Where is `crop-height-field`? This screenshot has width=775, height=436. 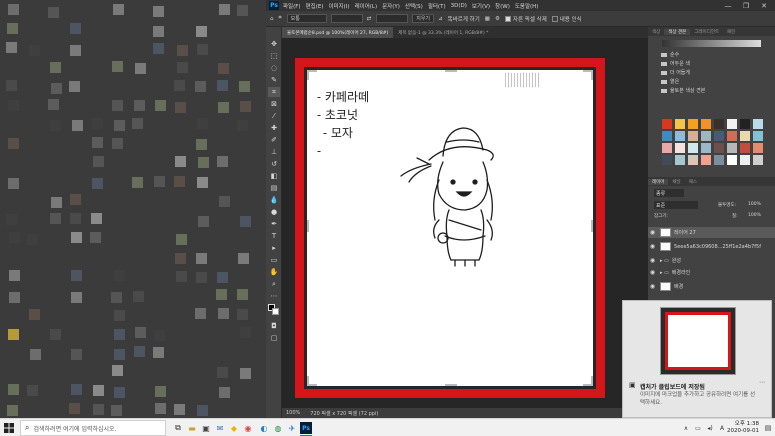 crop-height-field is located at coordinates (392, 18).